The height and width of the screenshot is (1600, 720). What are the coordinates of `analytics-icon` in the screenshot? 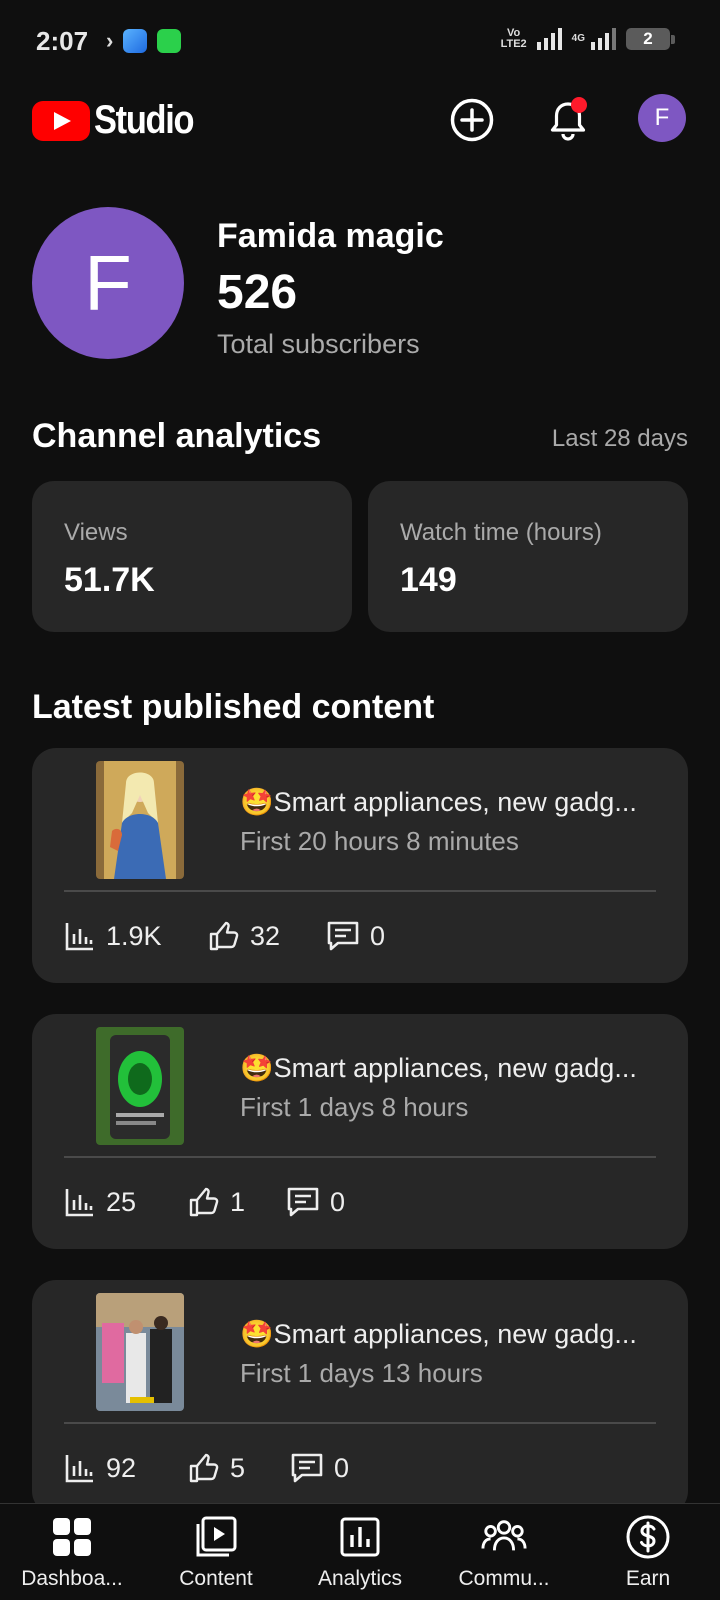 It's located at (360, 1537).